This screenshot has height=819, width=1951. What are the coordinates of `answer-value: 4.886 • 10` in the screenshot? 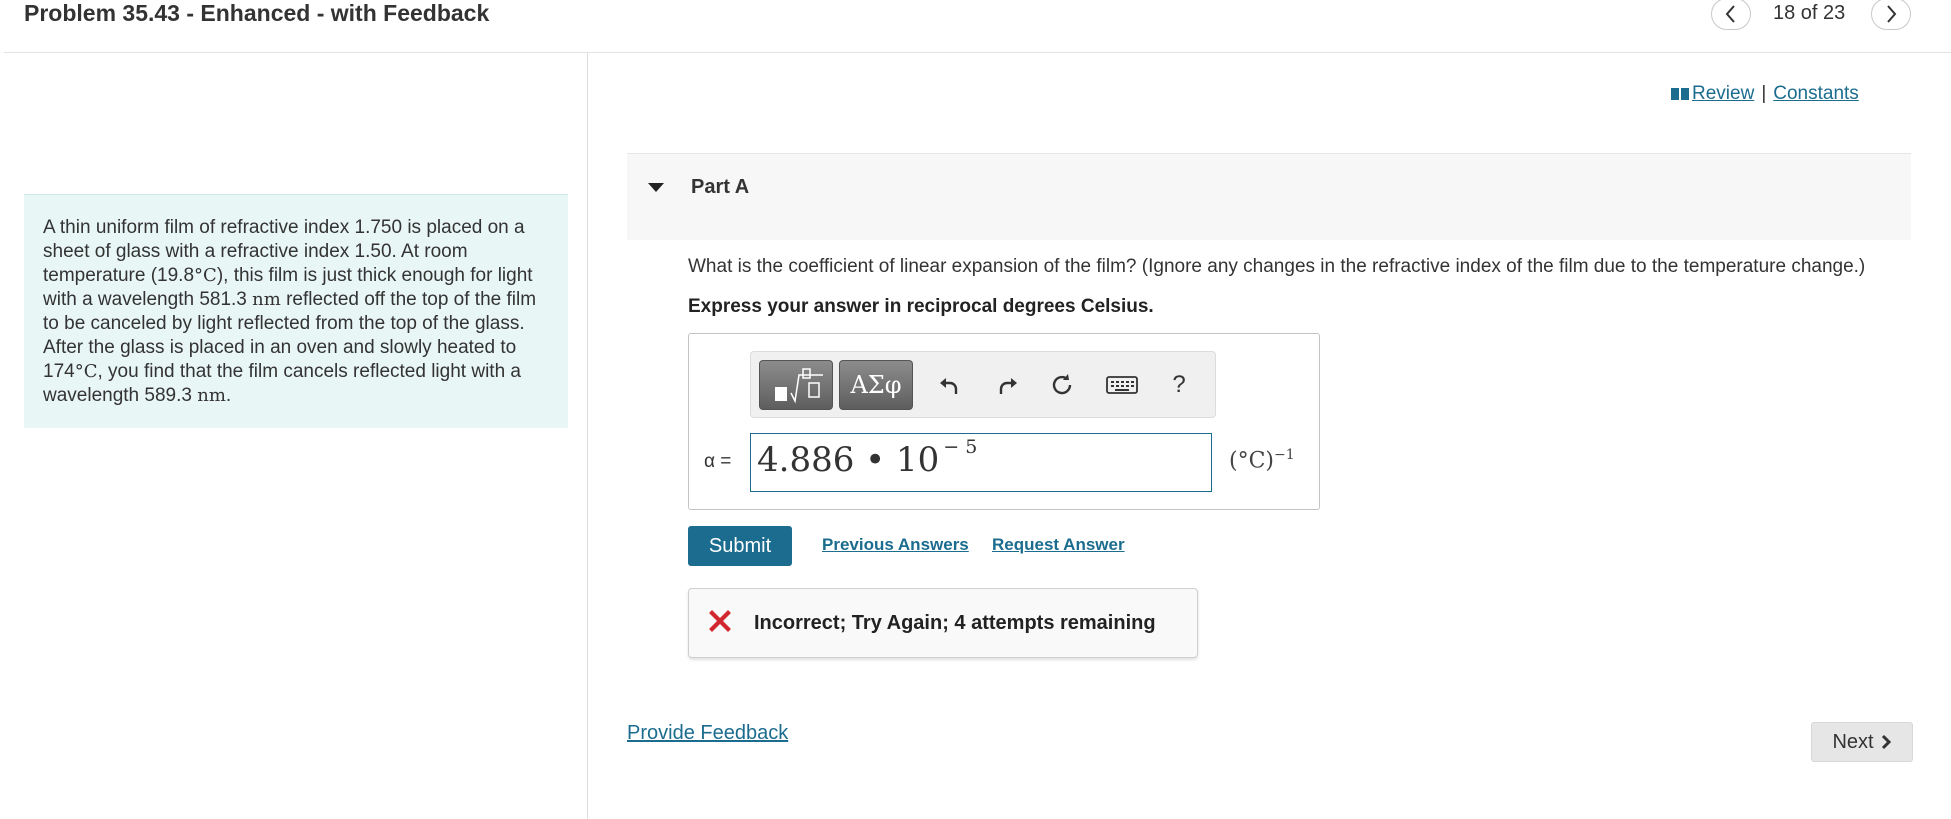 It's located at (848, 460).